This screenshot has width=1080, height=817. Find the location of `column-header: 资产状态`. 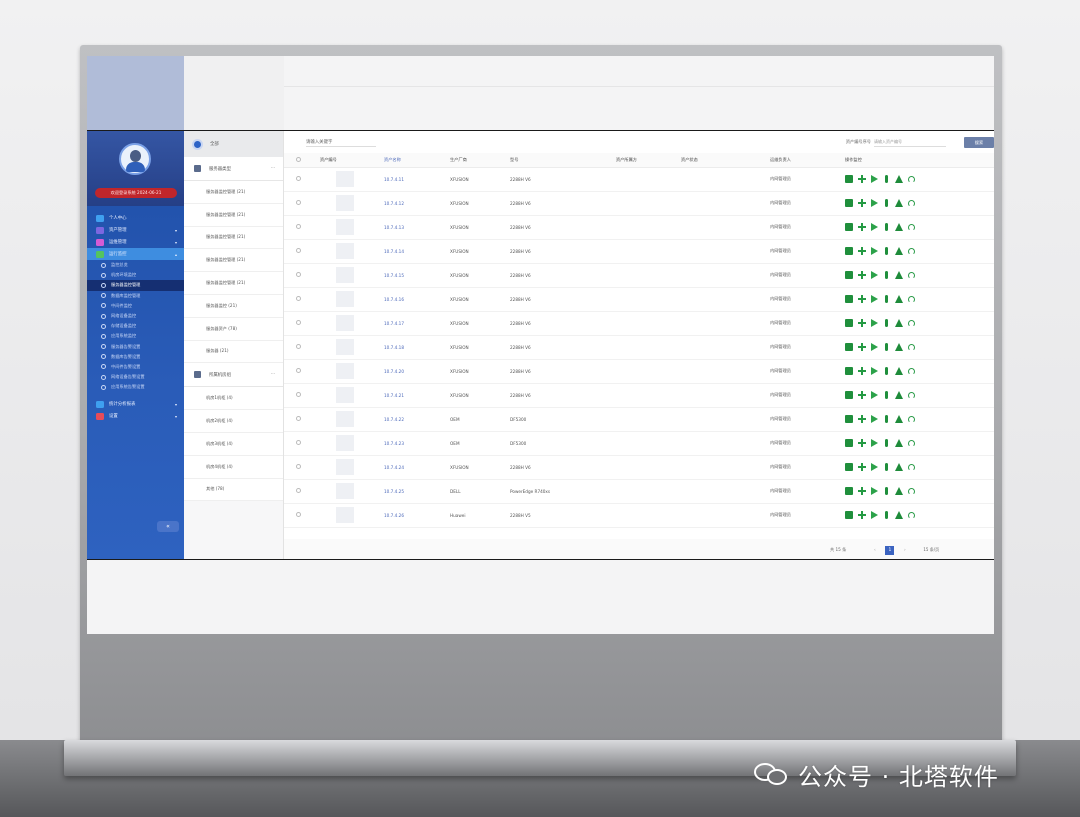

column-header: 资产状态 is located at coordinates (725, 160).